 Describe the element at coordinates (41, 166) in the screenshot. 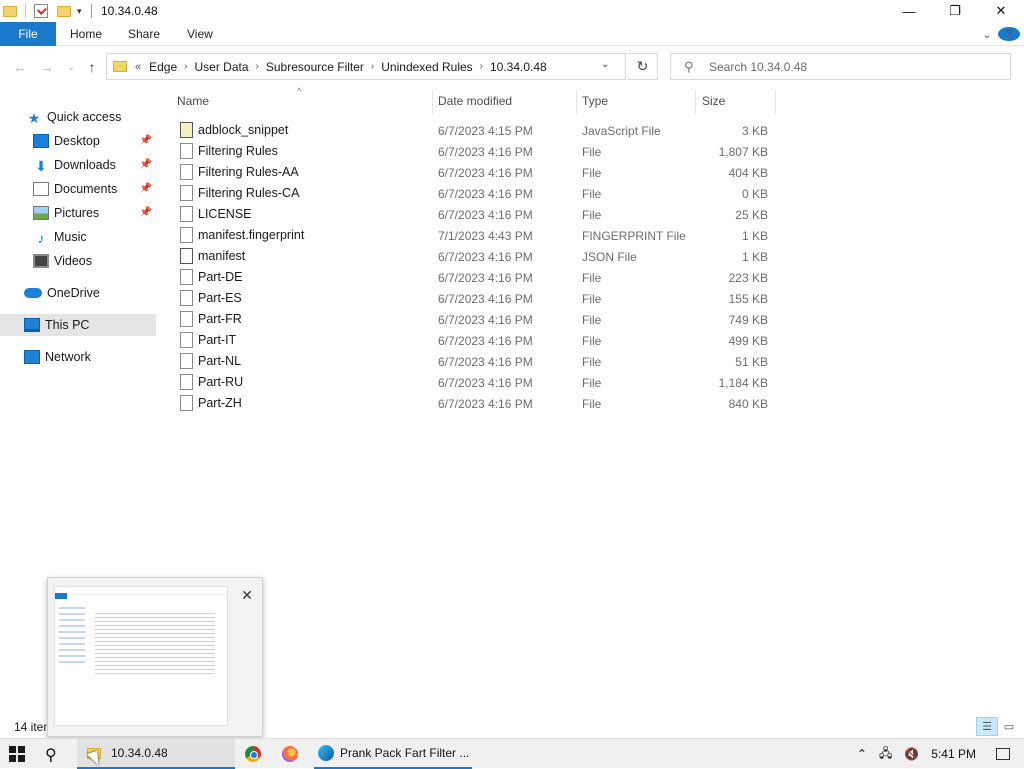

I see `downloads-icon: ⬇` at that location.